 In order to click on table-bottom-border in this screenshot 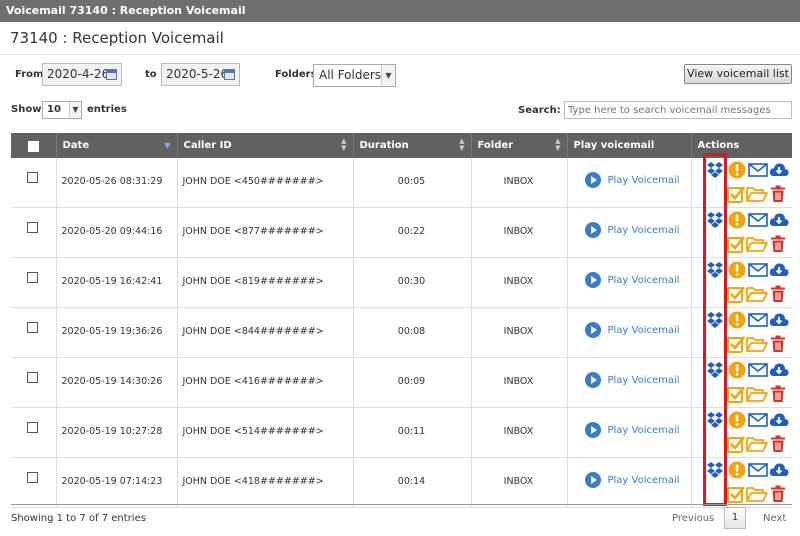, I will do `click(401, 504)`.